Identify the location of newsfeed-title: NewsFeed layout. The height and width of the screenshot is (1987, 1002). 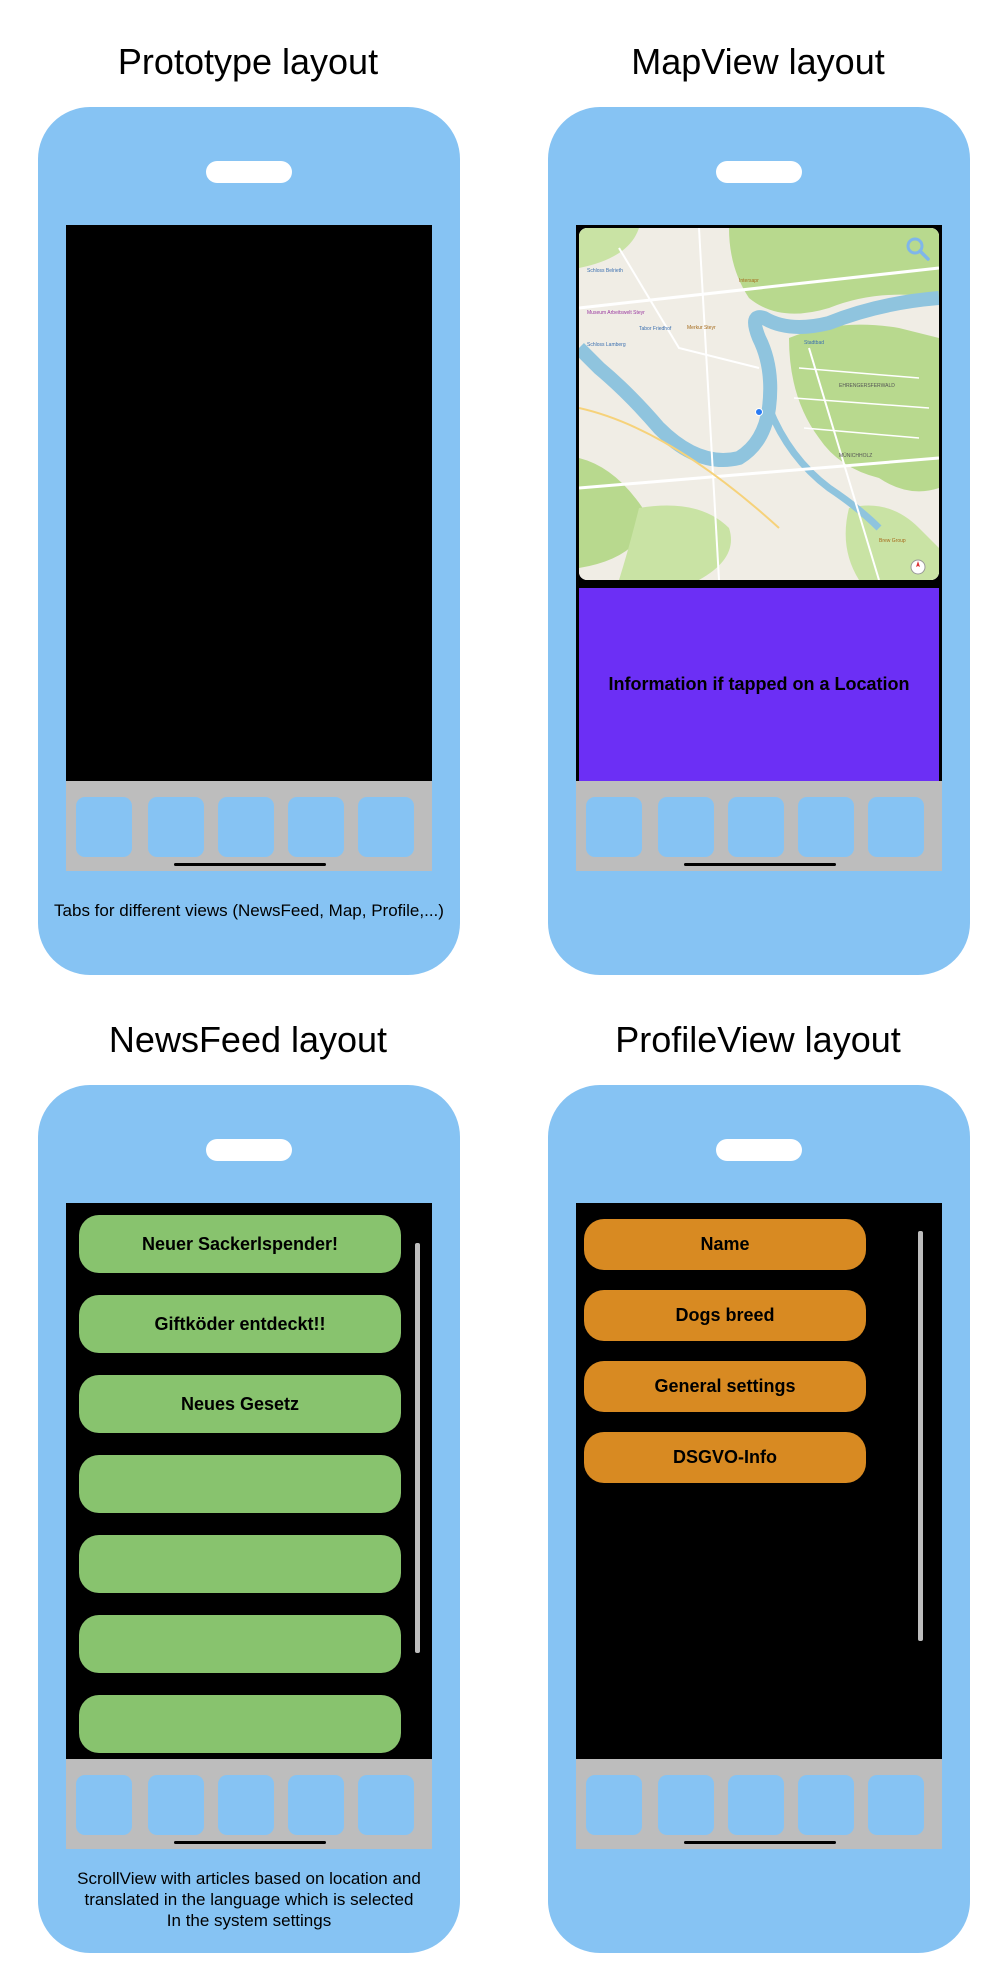
(248, 1039).